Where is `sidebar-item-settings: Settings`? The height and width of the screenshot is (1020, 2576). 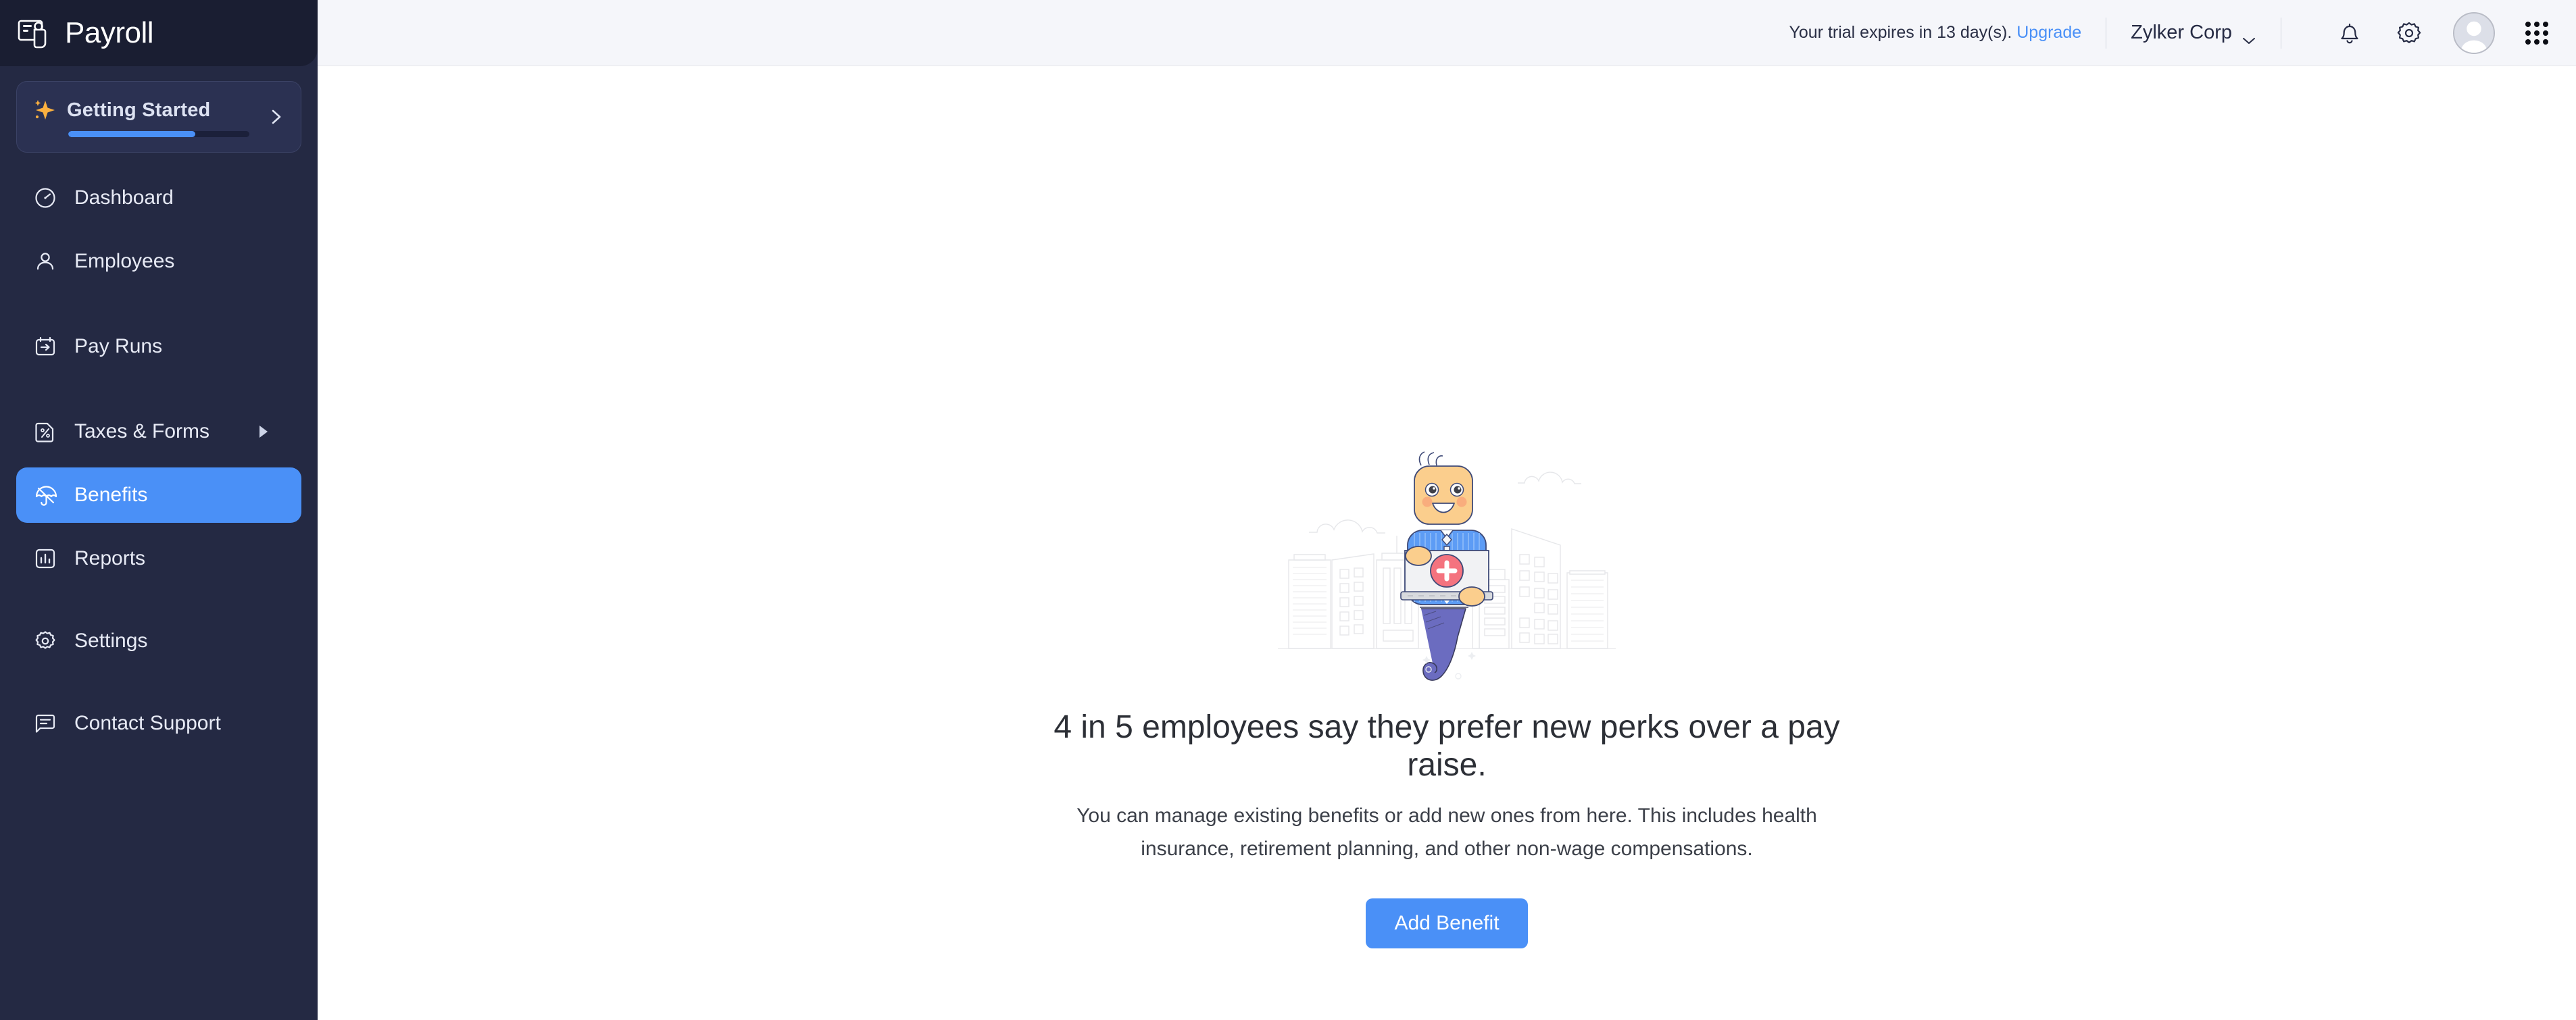
sidebar-item-settings: Settings is located at coordinates (158, 641).